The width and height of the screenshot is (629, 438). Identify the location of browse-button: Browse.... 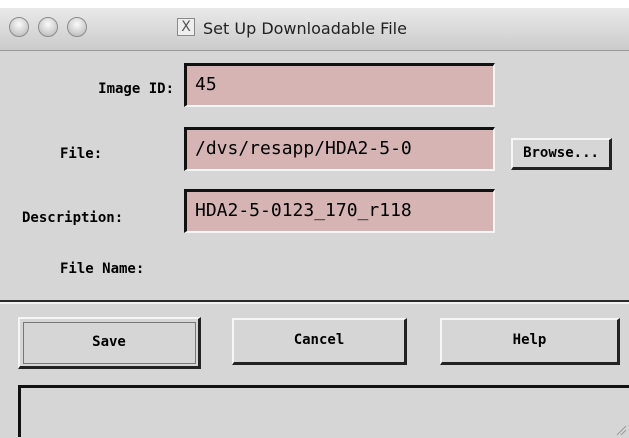
(561, 154).